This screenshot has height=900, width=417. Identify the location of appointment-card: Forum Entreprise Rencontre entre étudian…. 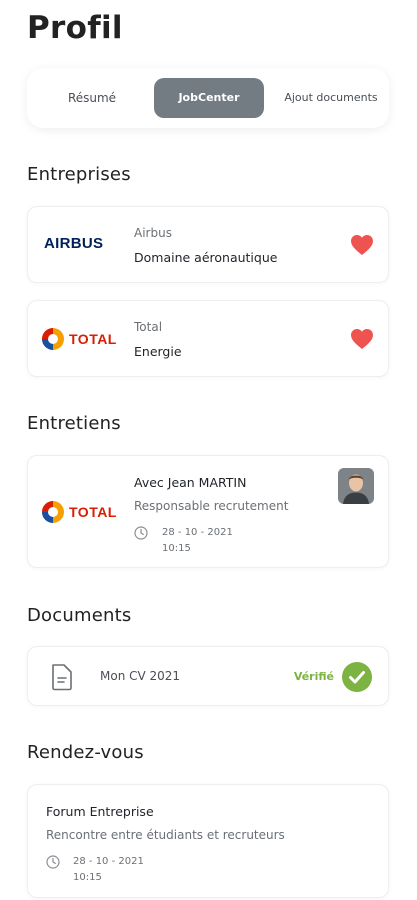
(208, 841).